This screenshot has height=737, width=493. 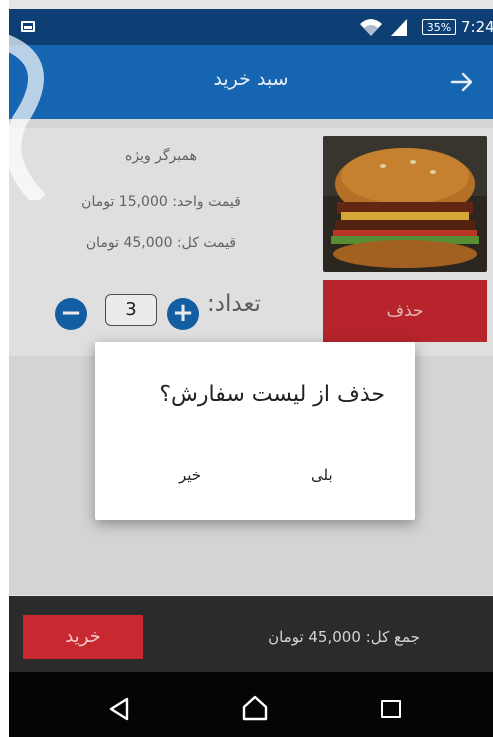 What do you see at coordinates (251, 79) in the screenshot?
I see `page-title: سبد خرید` at bounding box center [251, 79].